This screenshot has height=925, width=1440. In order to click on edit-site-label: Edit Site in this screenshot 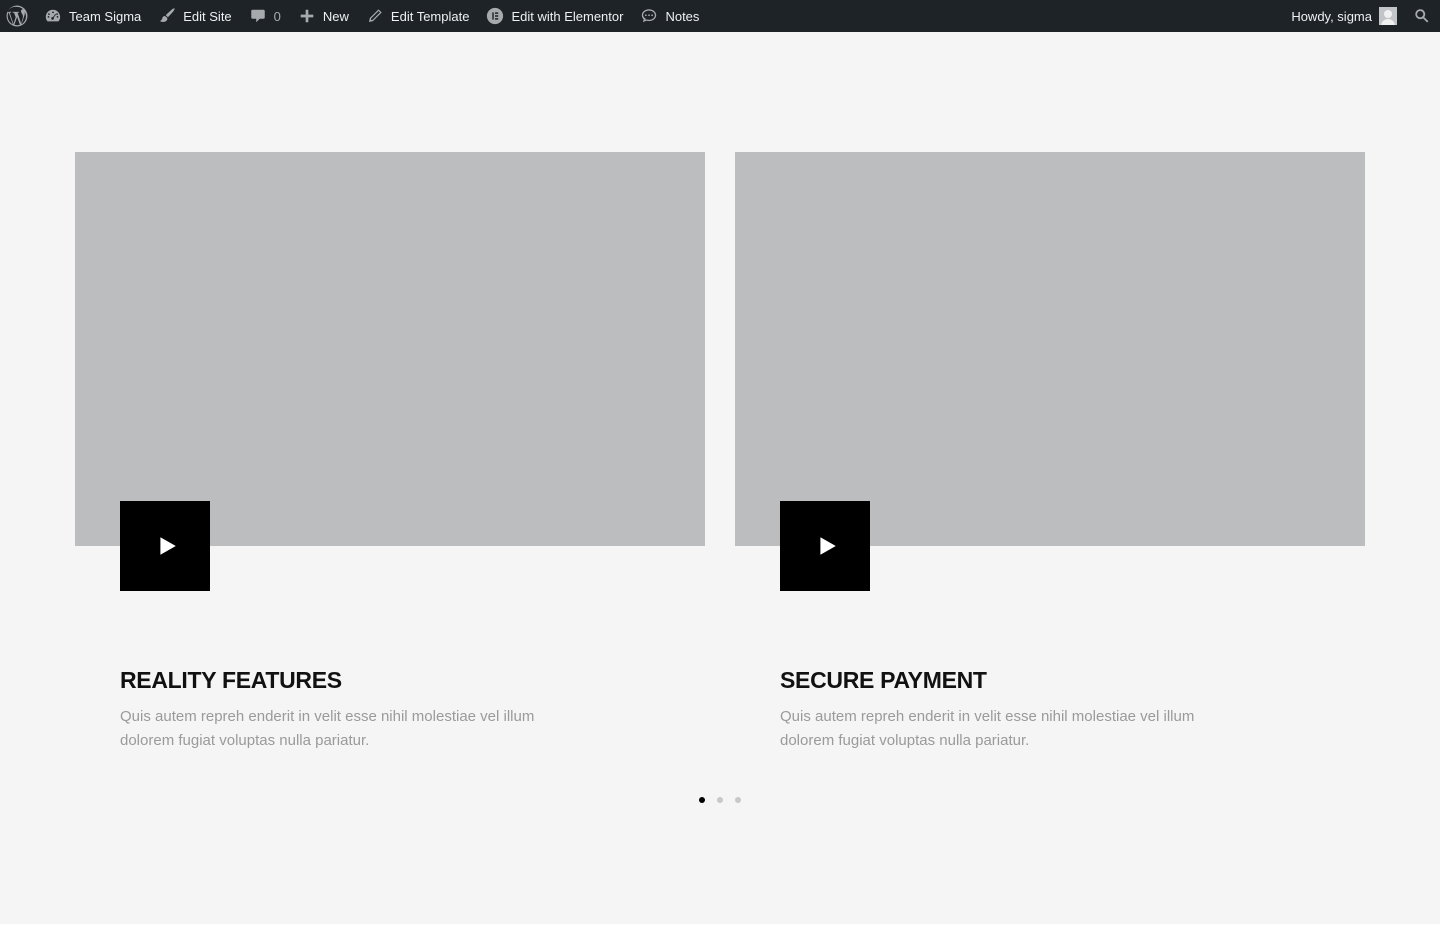, I will do `click(207, 16)`.